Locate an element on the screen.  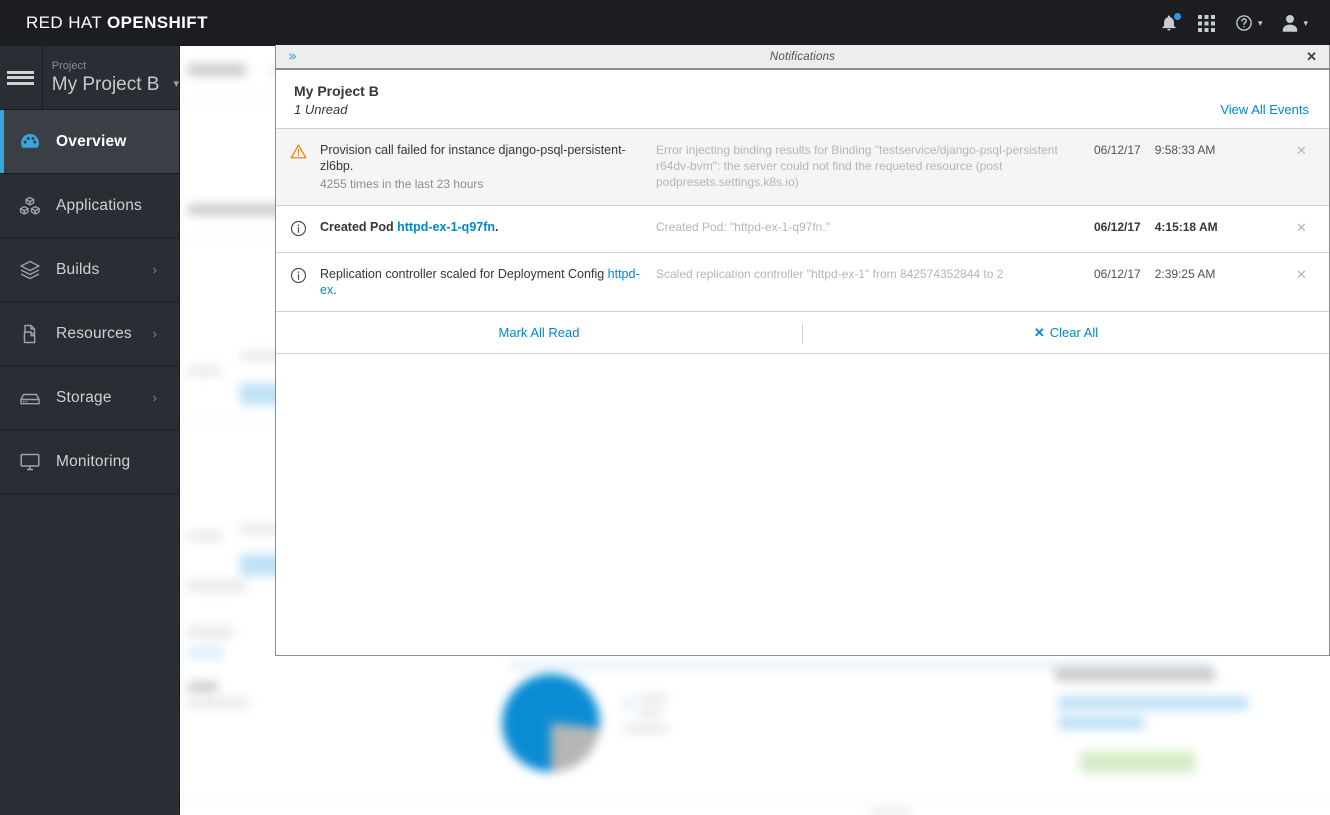
view-all-events-link: View All Events is located at coordinates (1264, 109).